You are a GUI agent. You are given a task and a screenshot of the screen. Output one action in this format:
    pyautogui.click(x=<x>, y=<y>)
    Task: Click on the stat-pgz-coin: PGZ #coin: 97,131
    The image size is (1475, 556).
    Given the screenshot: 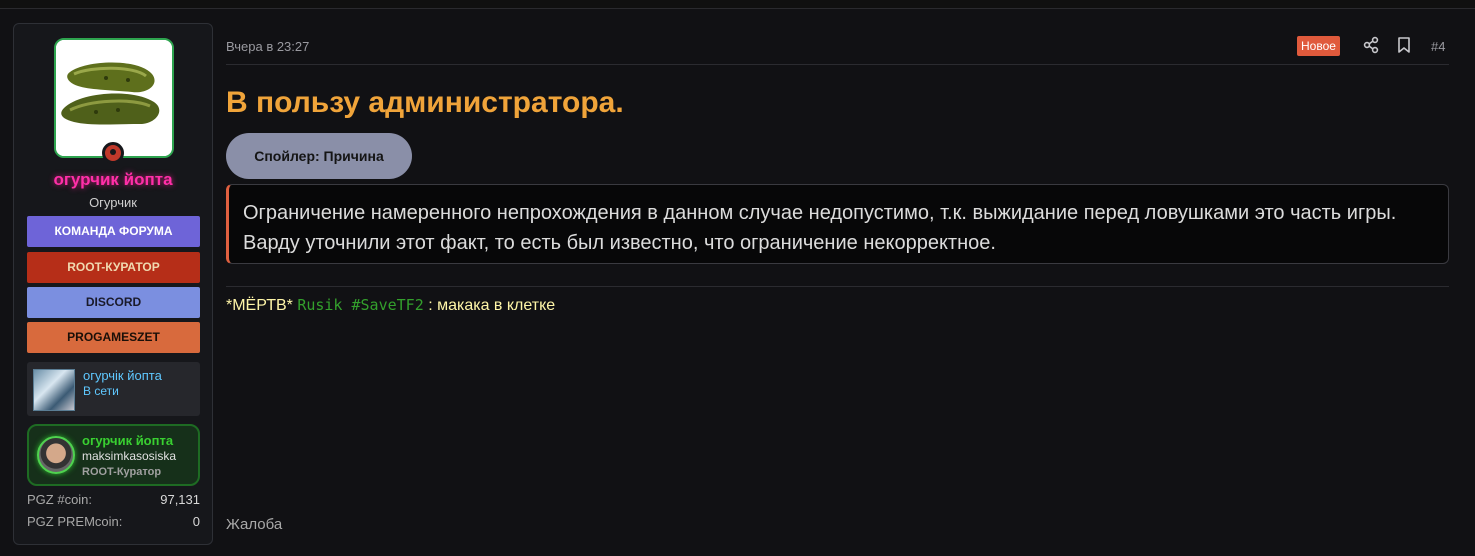 What is the action you would take?
    pyautogui.click(x=113, y=499)
    